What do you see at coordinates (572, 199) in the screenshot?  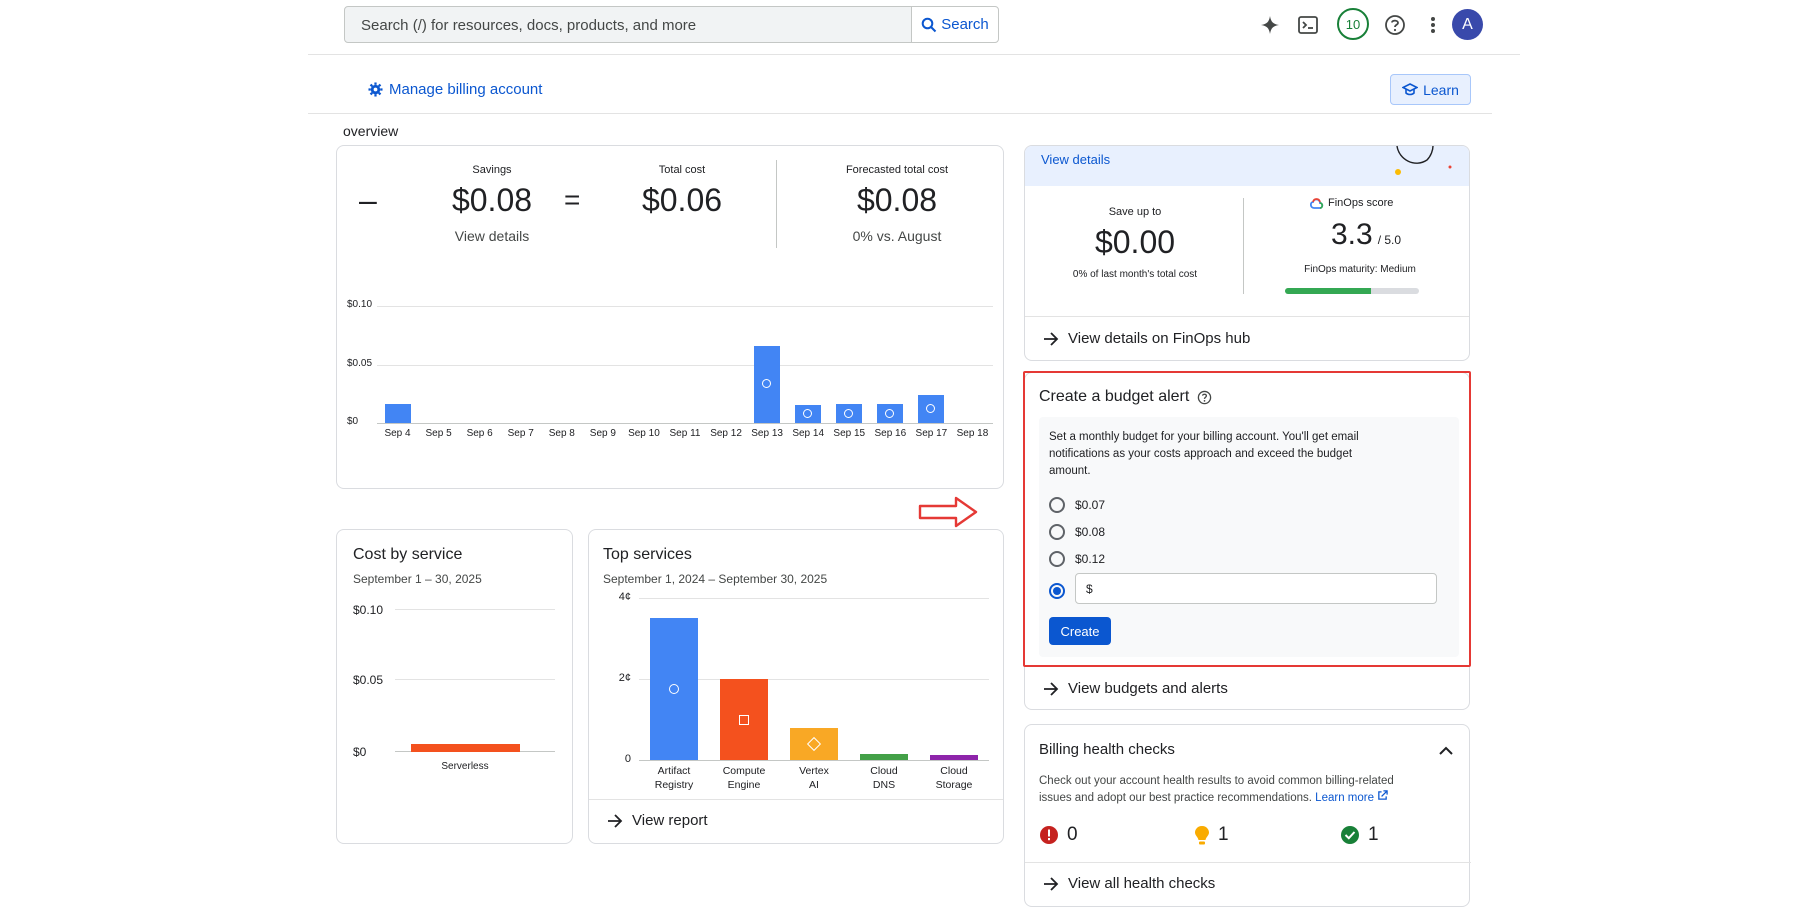 I see `equals-sign: =` at bounding box center [572, 199].